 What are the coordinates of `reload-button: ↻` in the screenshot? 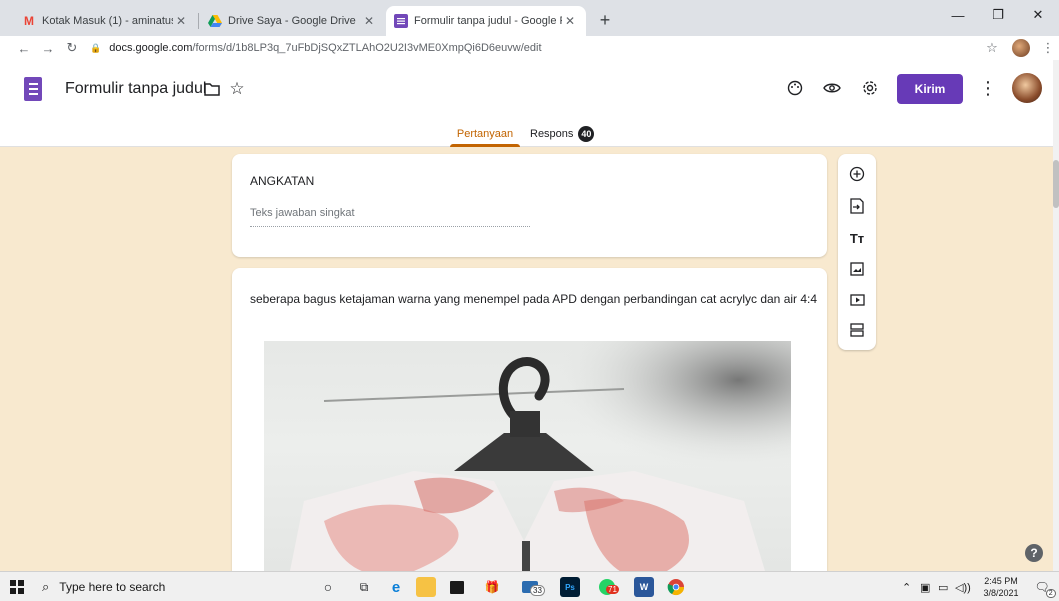 It's located at (72, 48).